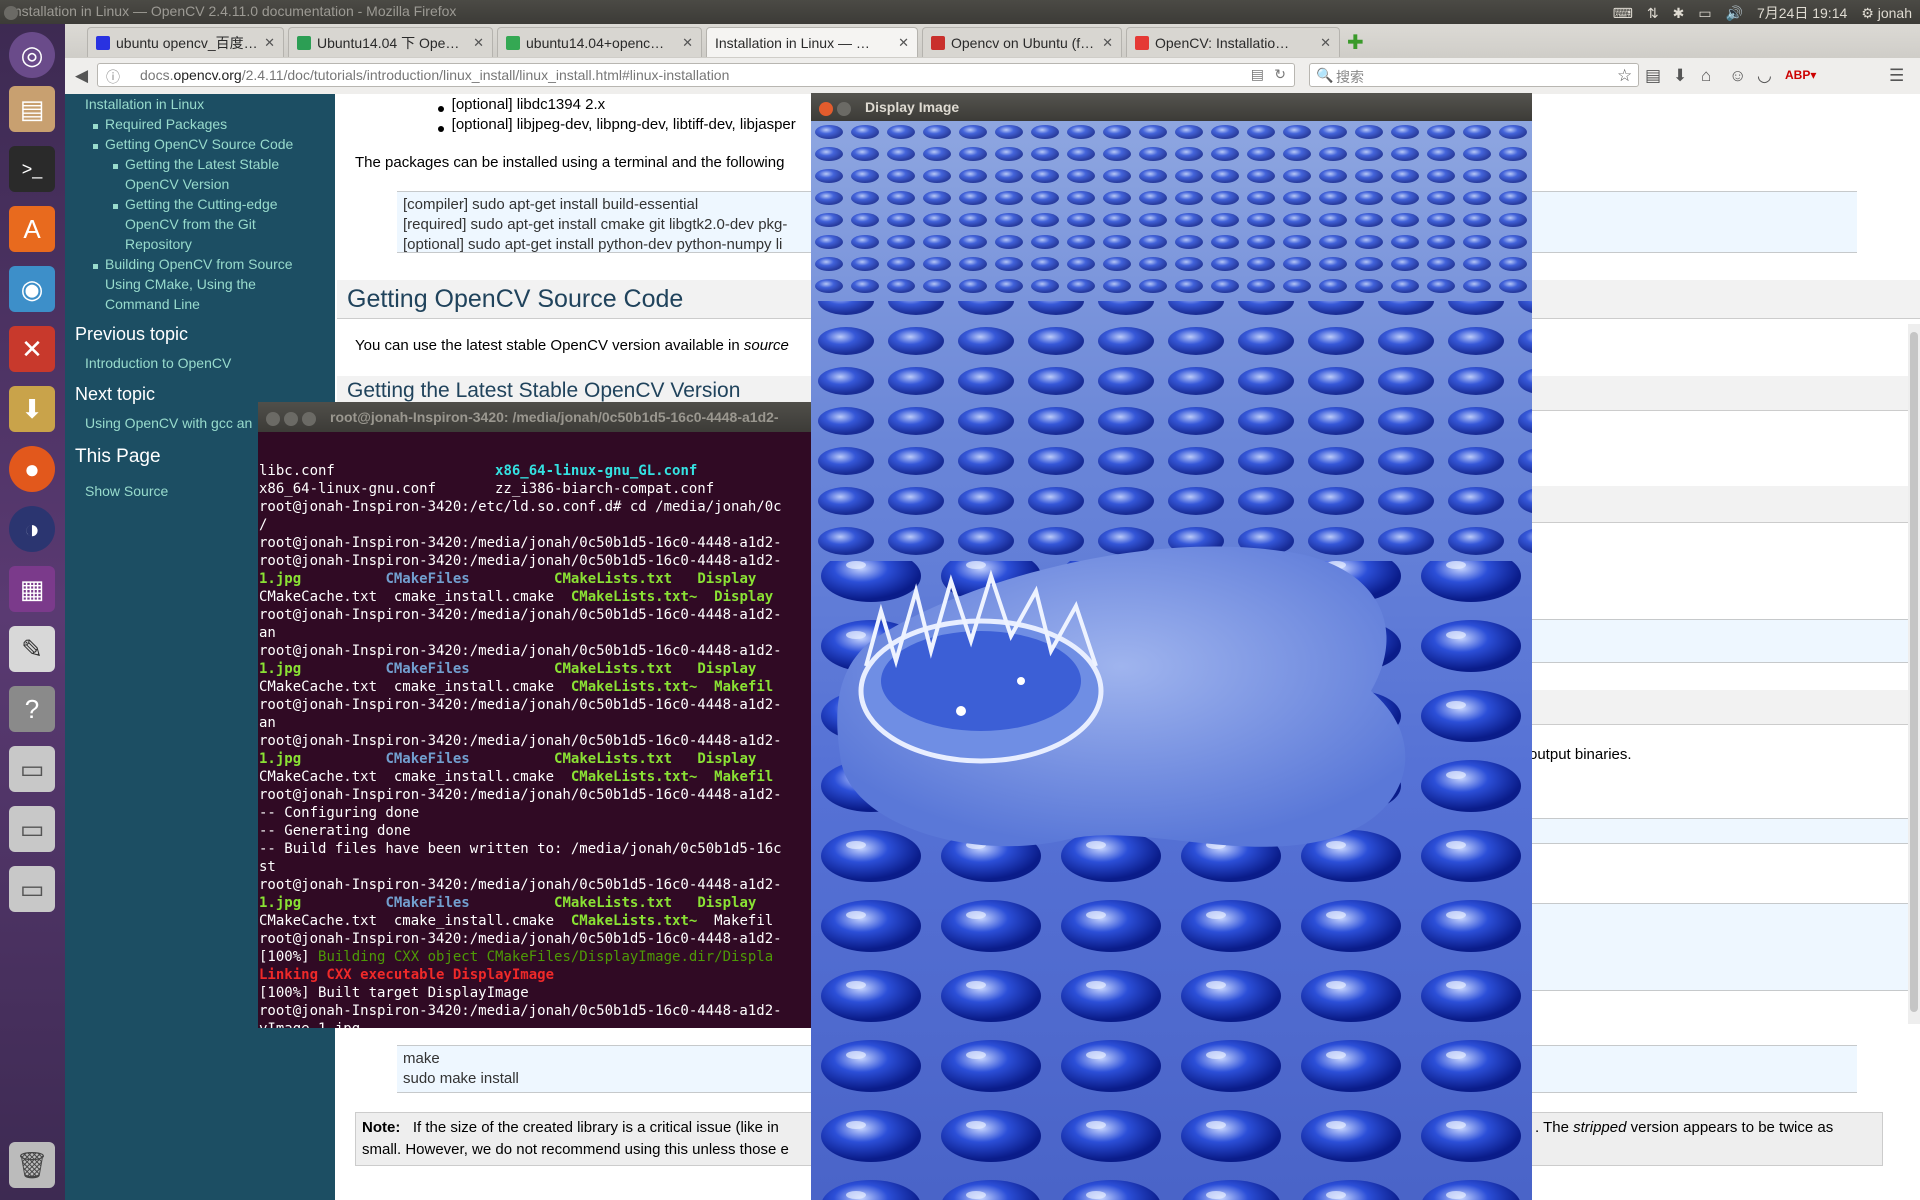 The width and height of the screenshot is (1920, 1200). I want to click on next-topic-link: Using OpenCV with gcc an, so click(168, 423).